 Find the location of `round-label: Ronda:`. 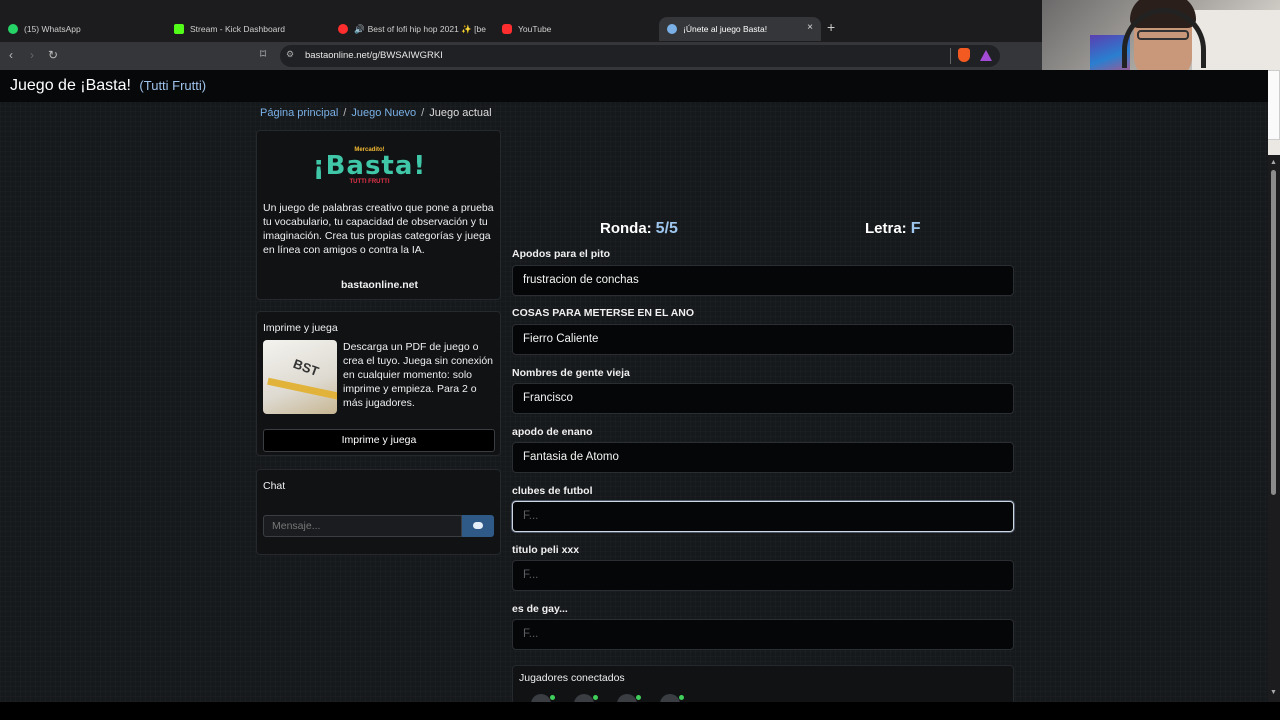

round-label: Ronda: is located at coordinates (626, 228).